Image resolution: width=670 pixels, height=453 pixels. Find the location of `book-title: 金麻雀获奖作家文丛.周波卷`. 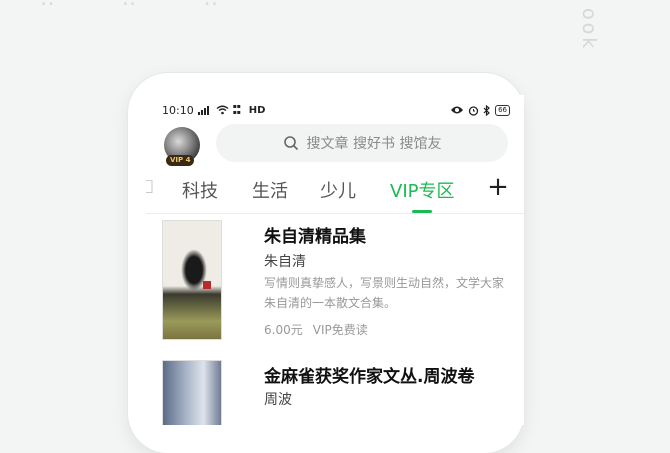

book-title: 金麻雀获奖作家文丛.周波卷 is located at coordinates (369, 374).